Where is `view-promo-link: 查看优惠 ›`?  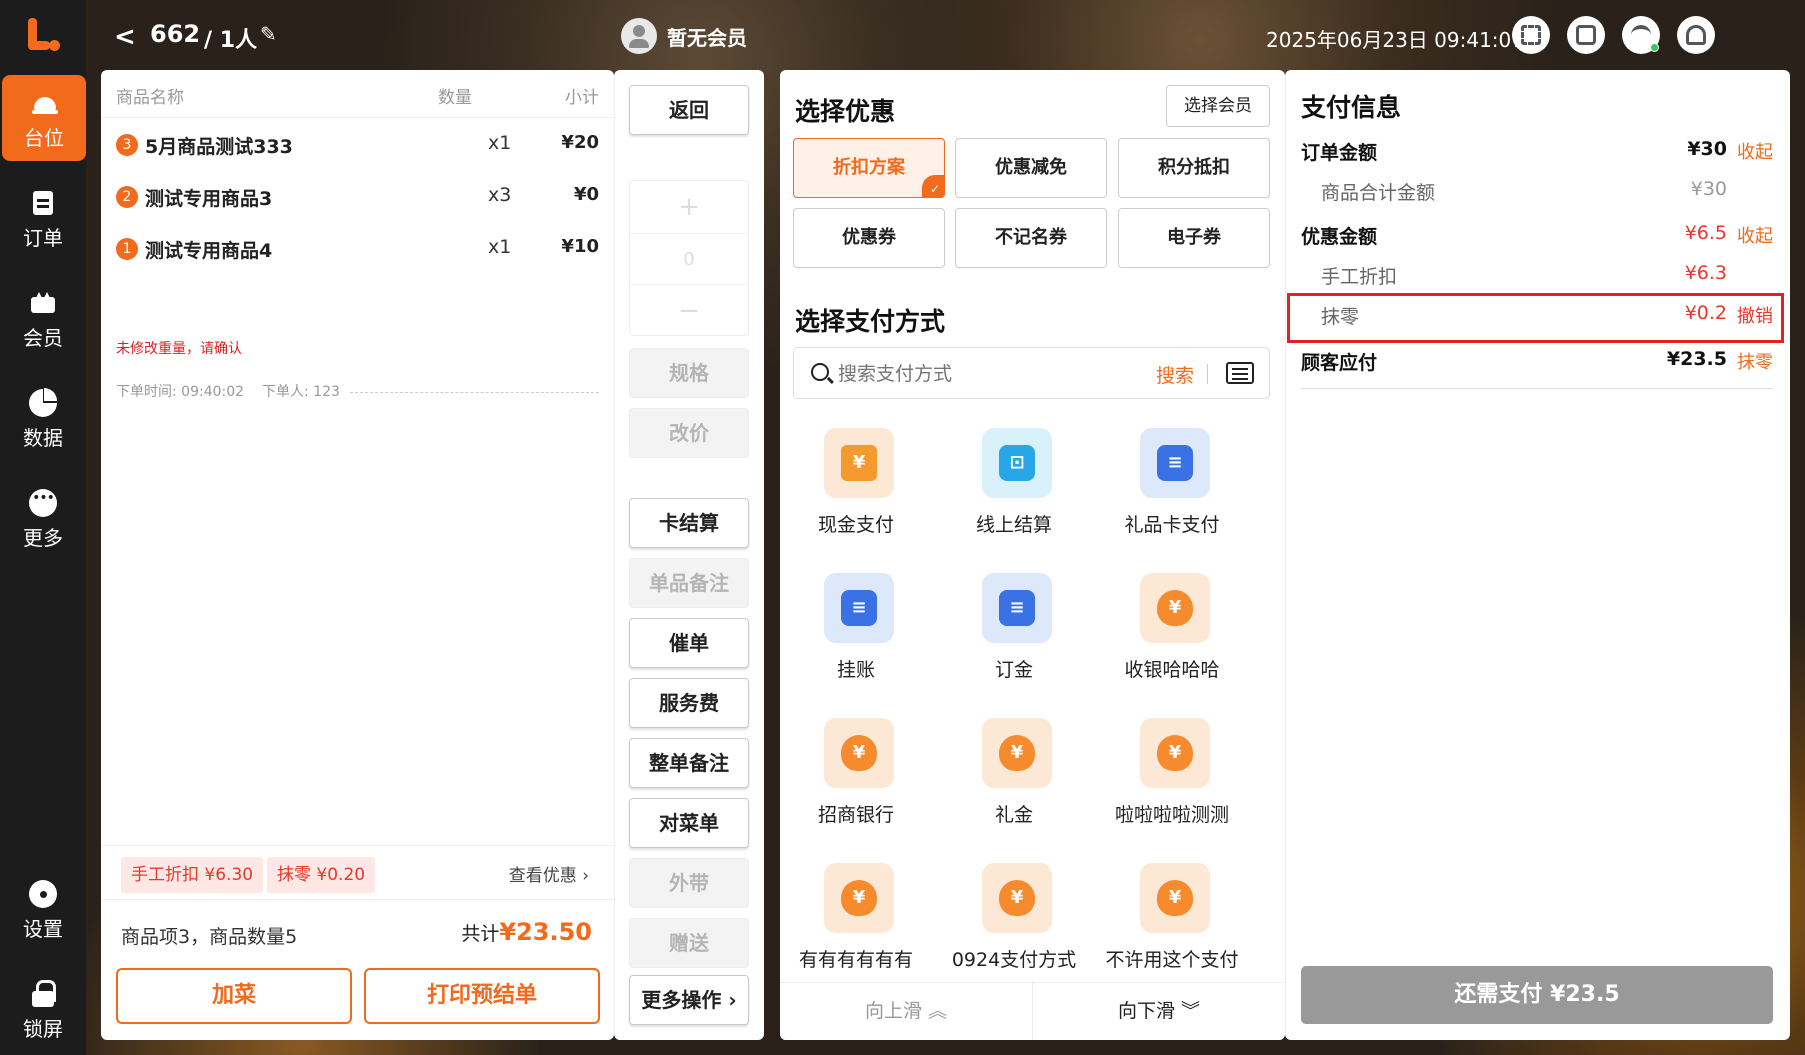
view-promo-link: 查看优惠 › is located at coordinates (549, 873).